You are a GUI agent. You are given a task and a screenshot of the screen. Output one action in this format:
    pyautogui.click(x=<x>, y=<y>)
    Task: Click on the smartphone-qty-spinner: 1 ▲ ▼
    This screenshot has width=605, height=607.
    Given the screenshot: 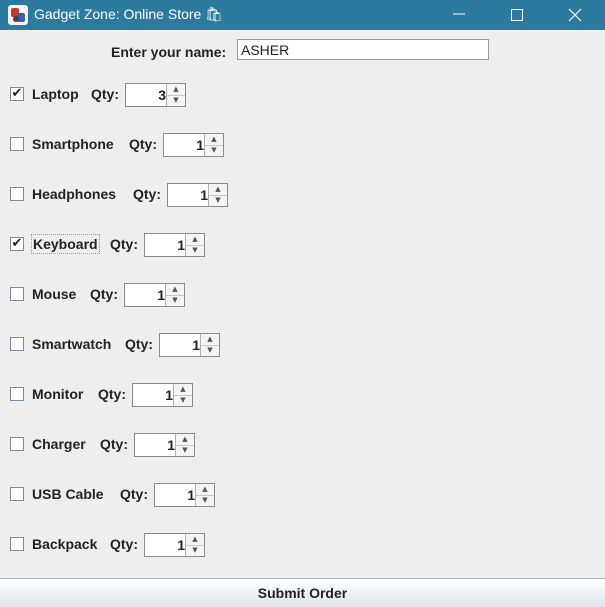 What is the action you would take?
    pyautogui.click(x=193, y=145)
    